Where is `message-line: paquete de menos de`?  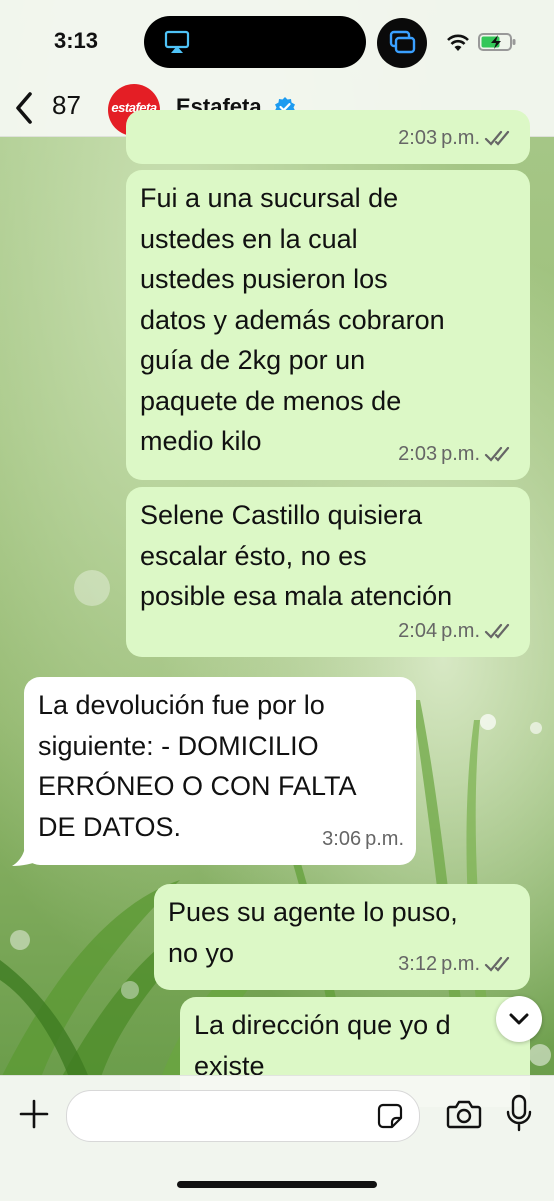 message-line: paquete de menos de is located at coordinates (271, 400).